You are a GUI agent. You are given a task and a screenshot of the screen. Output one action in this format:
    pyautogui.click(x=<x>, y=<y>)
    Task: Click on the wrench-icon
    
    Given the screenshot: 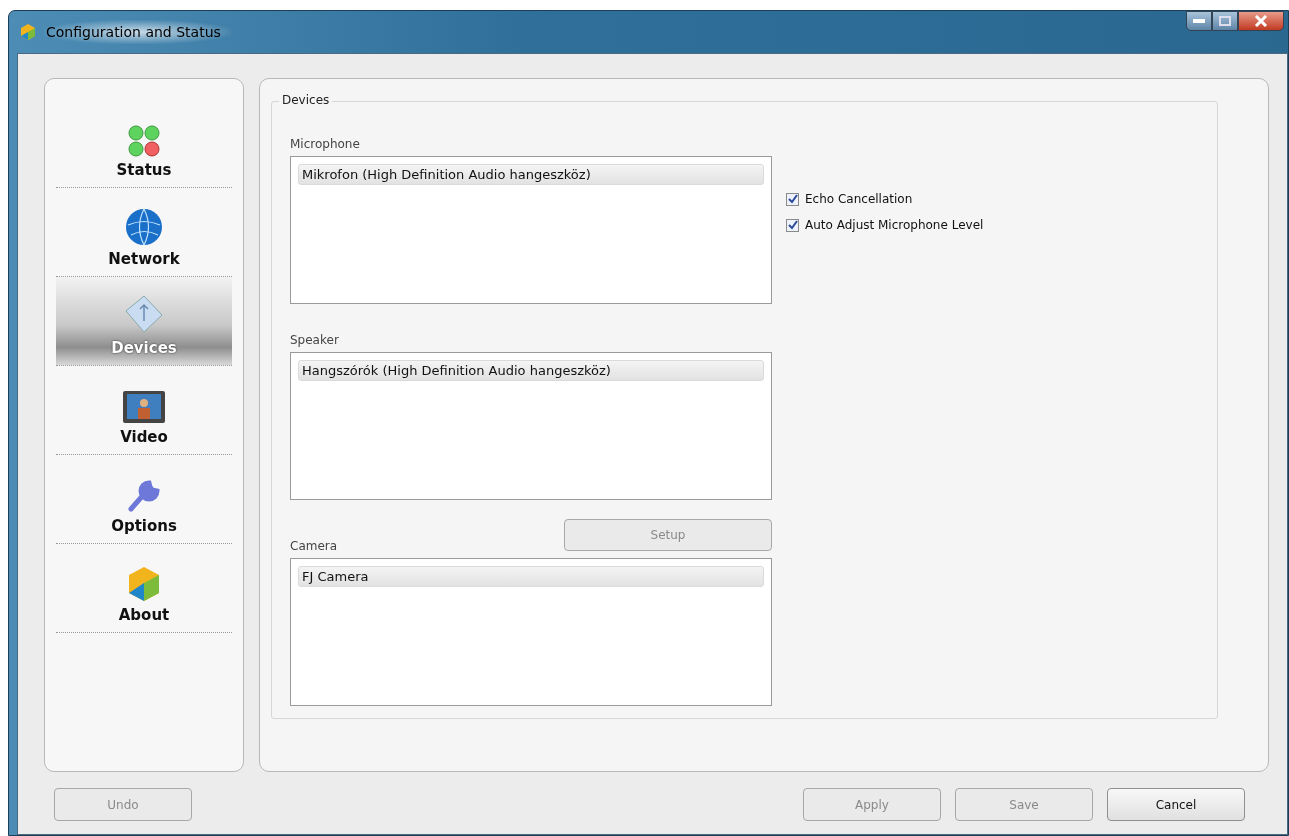 What is the action you would take?
    pyautogui.click(x=144, y=496)
    